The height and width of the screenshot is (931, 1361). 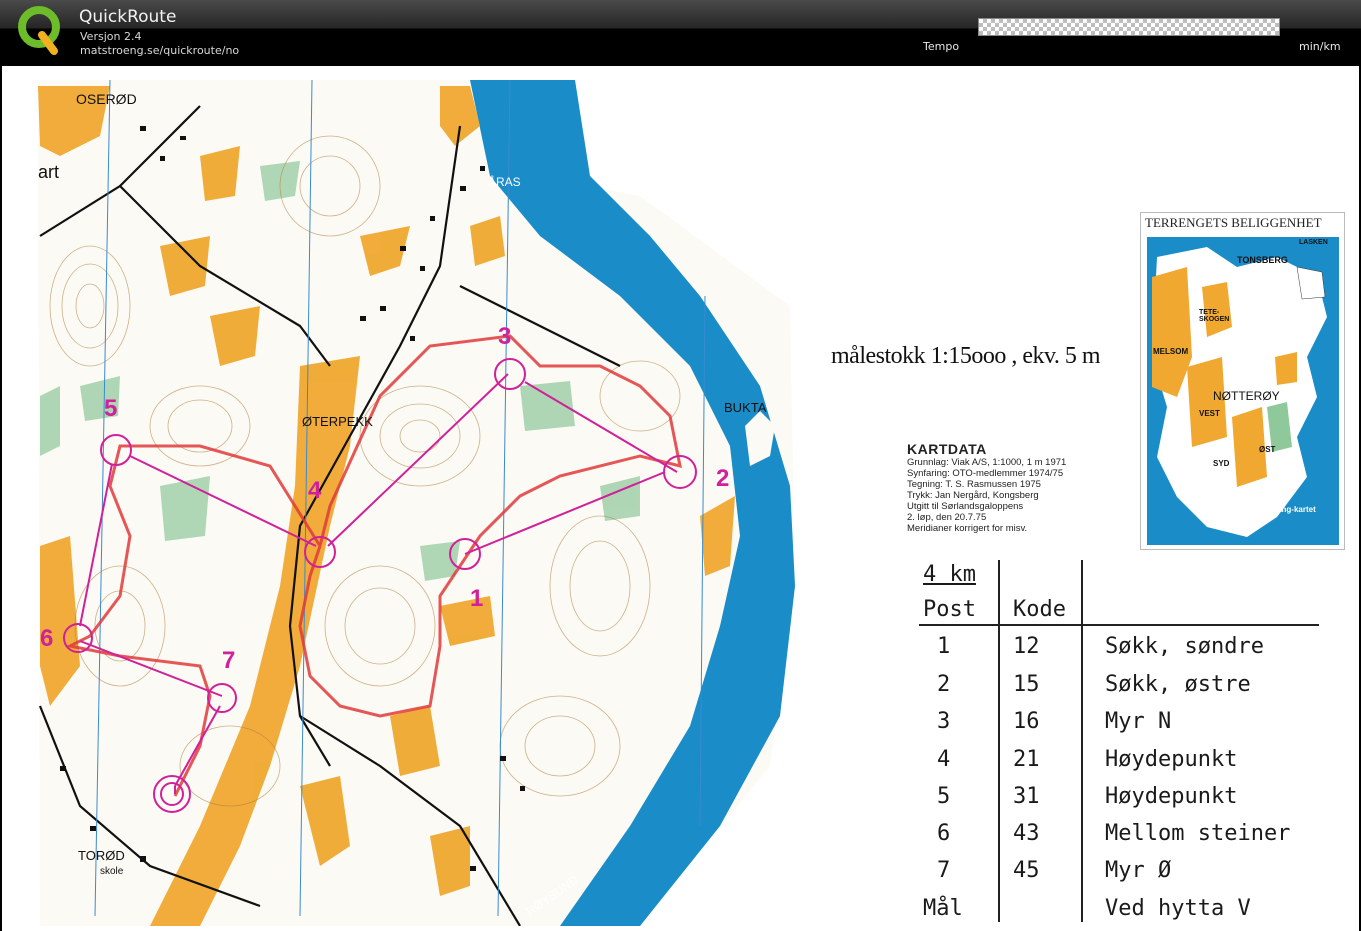 I want to click on place-aras: ÅRAS, so click(x=504, y=181).